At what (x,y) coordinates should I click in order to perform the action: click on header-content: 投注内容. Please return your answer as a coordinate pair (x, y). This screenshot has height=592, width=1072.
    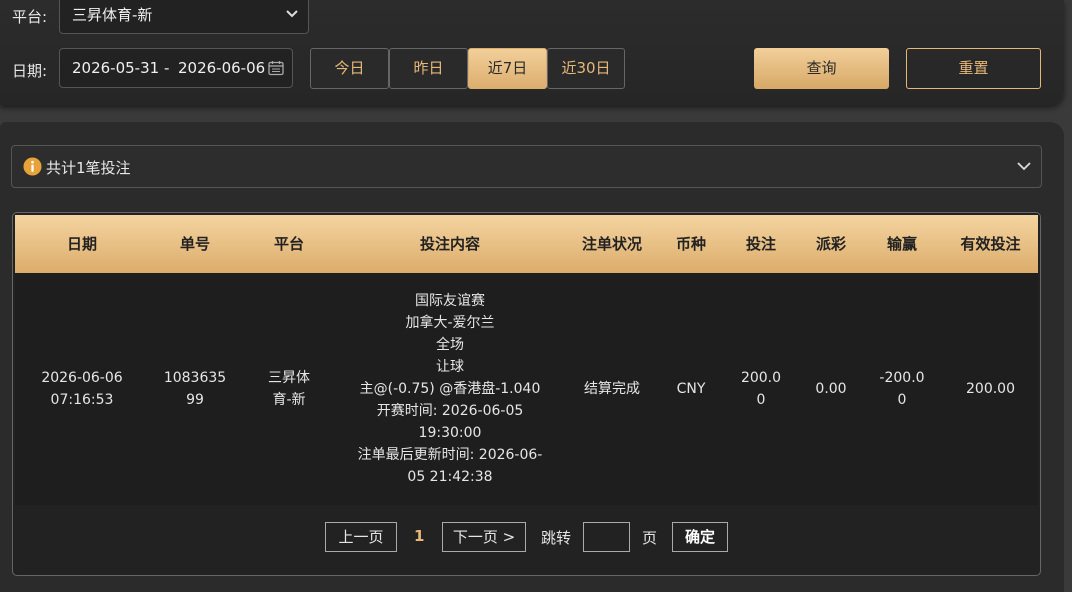
    Looking at the image, I should click on (449, 244).